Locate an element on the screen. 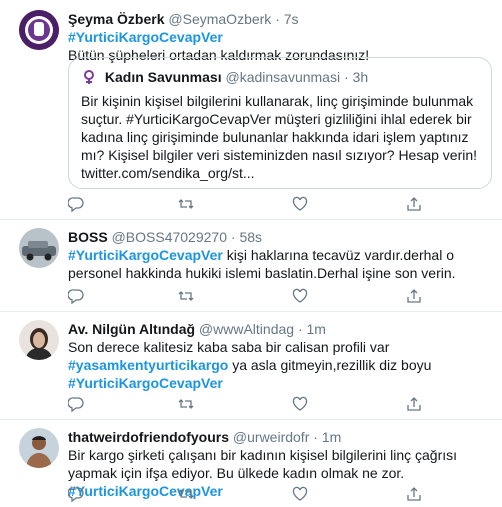 This screenshot has height=507, width=502. quoted-author-handle: @kadinsavunmasi is located at coordinates (283, 77).